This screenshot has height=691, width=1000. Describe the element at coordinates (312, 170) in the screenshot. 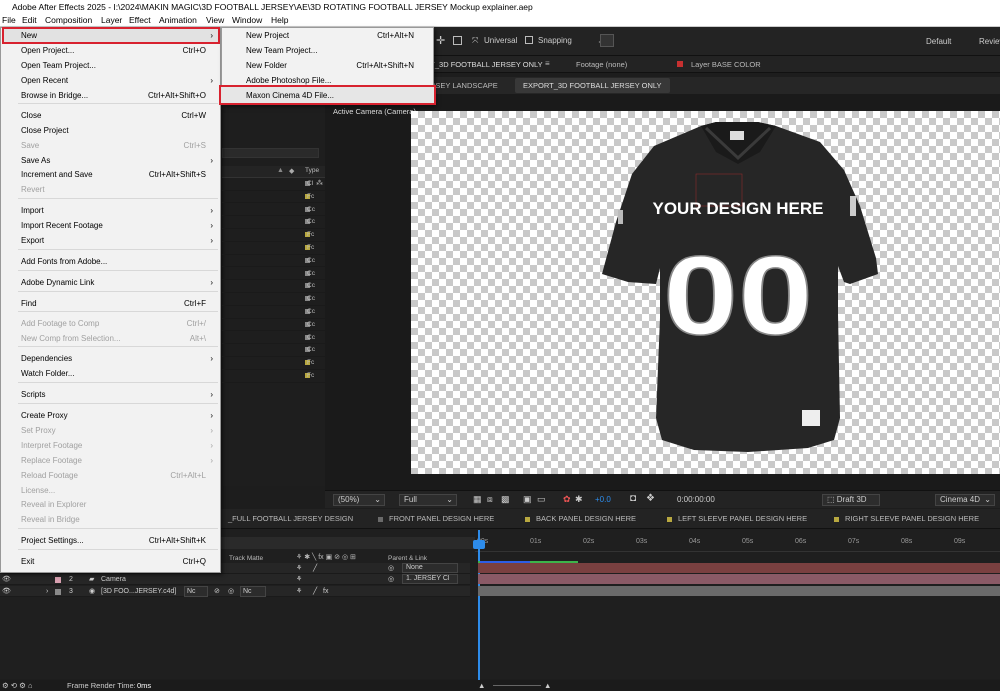

I see `type-column-header: Type` at that location.